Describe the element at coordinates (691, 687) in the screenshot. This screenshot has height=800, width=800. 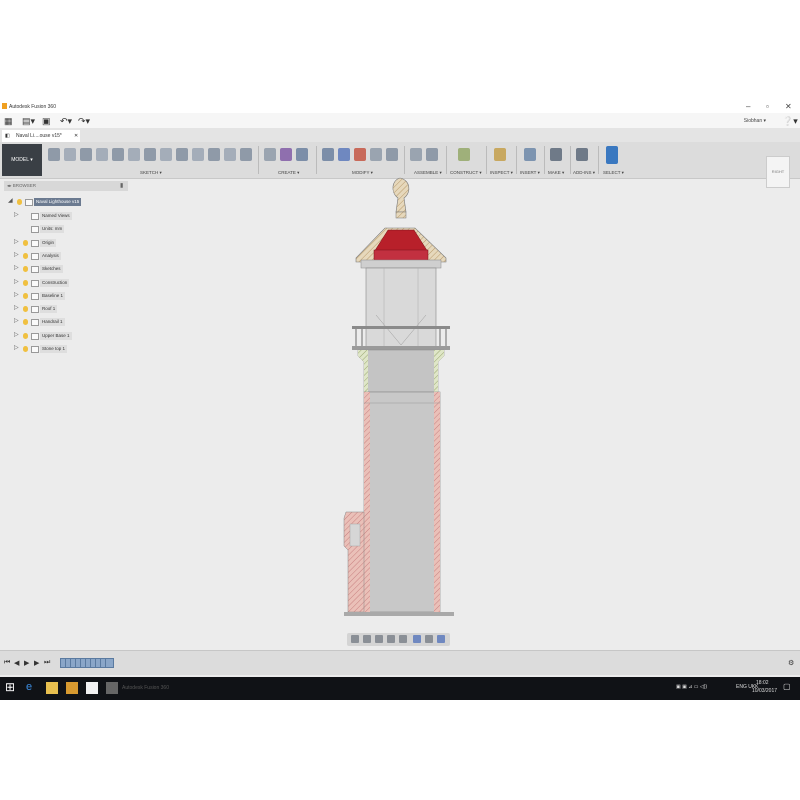
I see `tray-icons: ▣ ▣ ⊿ ▭ ◁))` at that location.